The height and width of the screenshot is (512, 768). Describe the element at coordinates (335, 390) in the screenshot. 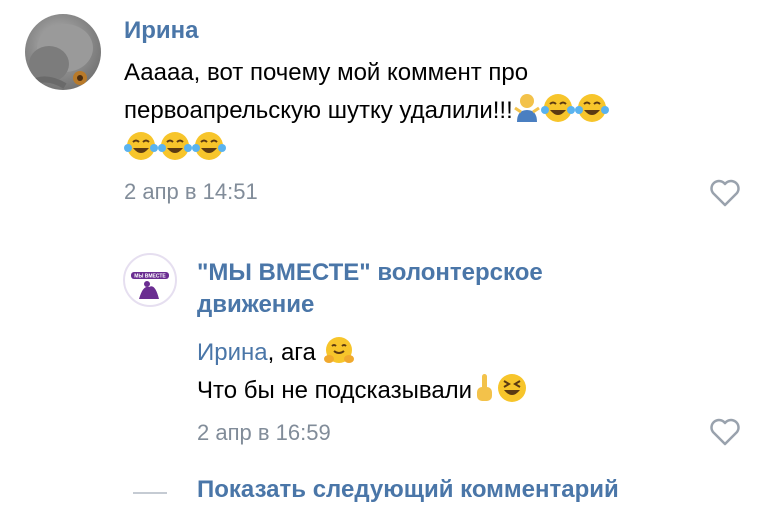

I see `reply-text-line2-text: Что бы не подсказывали` at that location.